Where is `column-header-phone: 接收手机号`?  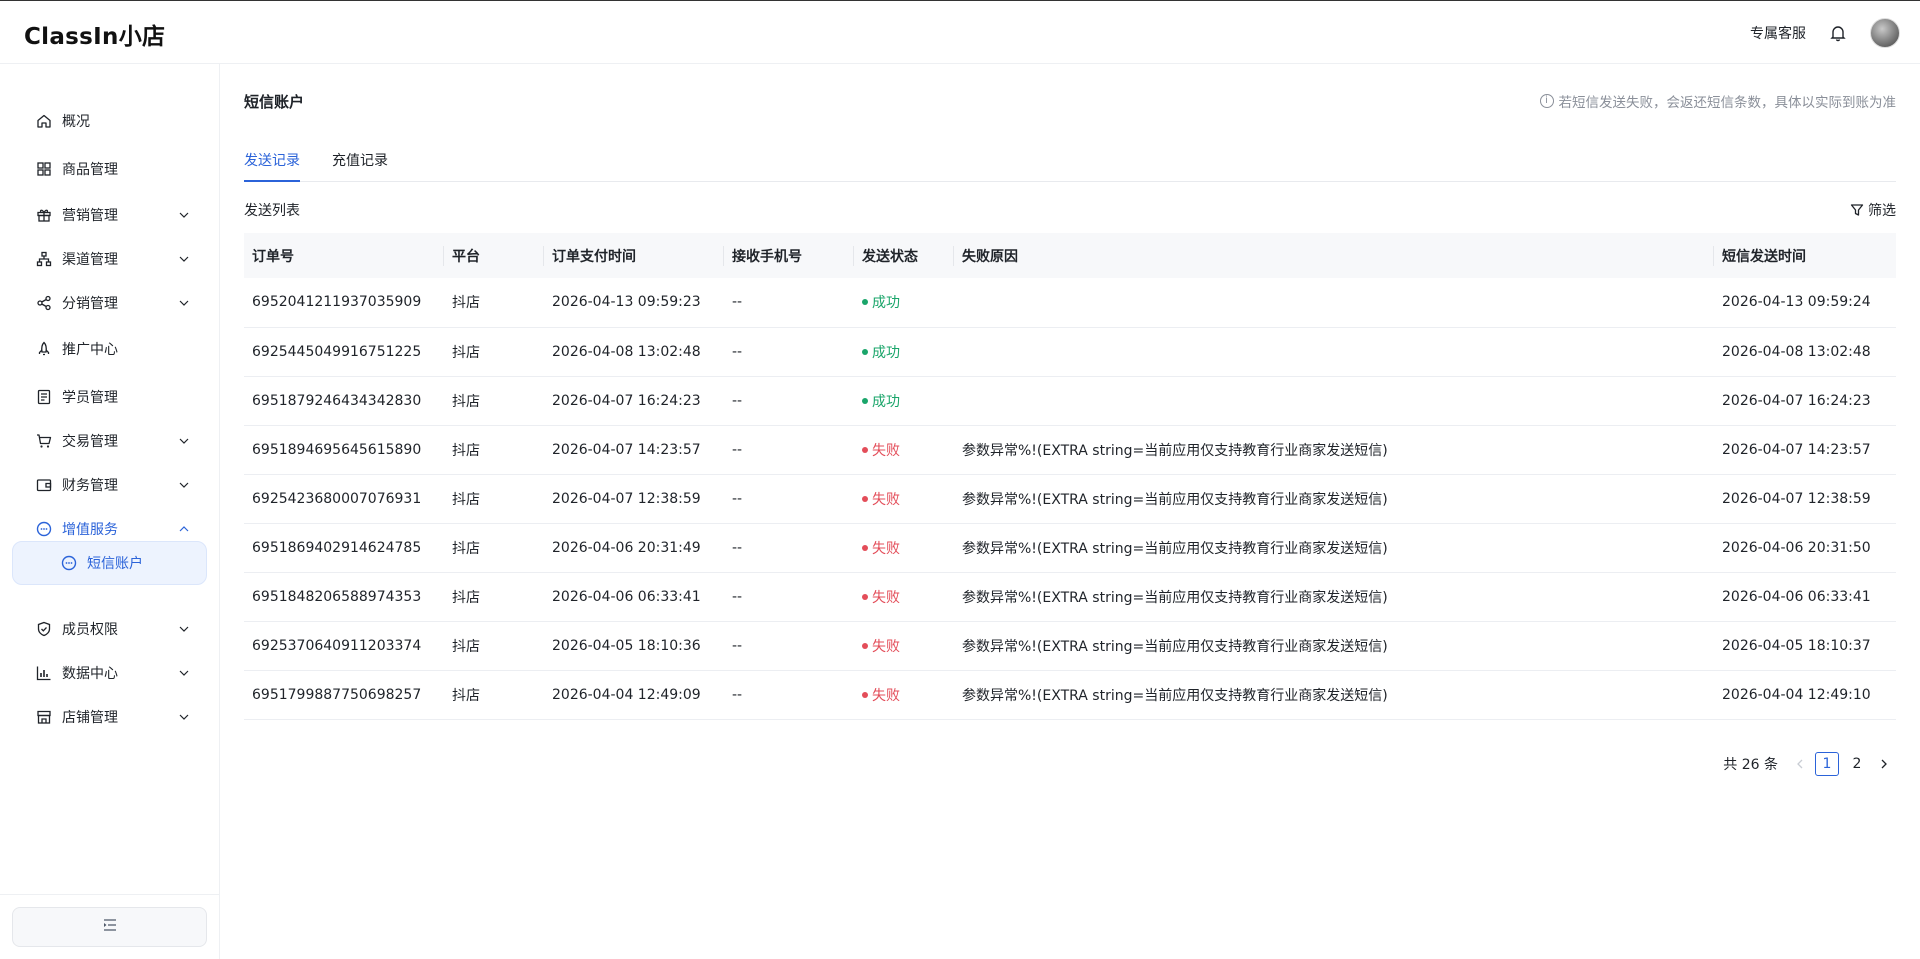 column-header-phone: 接收手机号 is located at coordinates (789, 255).